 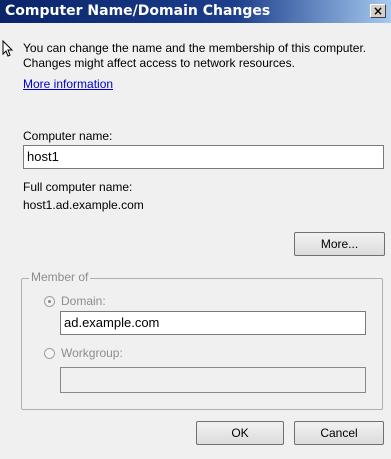 What do you see at coordinates (112, 322) in the screenshot?
I see `domain-value: ad.example.com` at bounding box center [112, 322].